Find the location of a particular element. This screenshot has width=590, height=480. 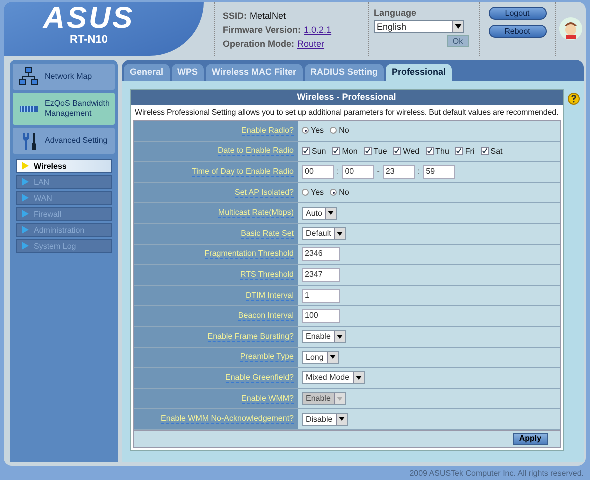

setting-label: Enable Radio? is located at coordinates (268, 131).